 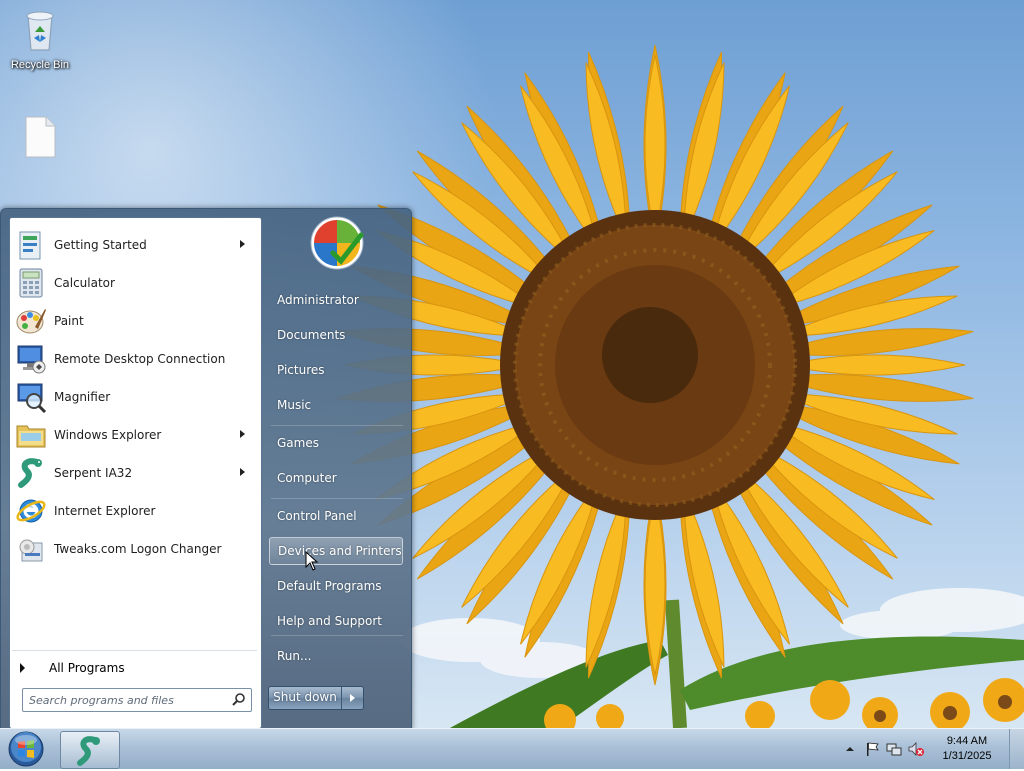 I want to click on menu-computer: Computer, so click(x=336, y=478).